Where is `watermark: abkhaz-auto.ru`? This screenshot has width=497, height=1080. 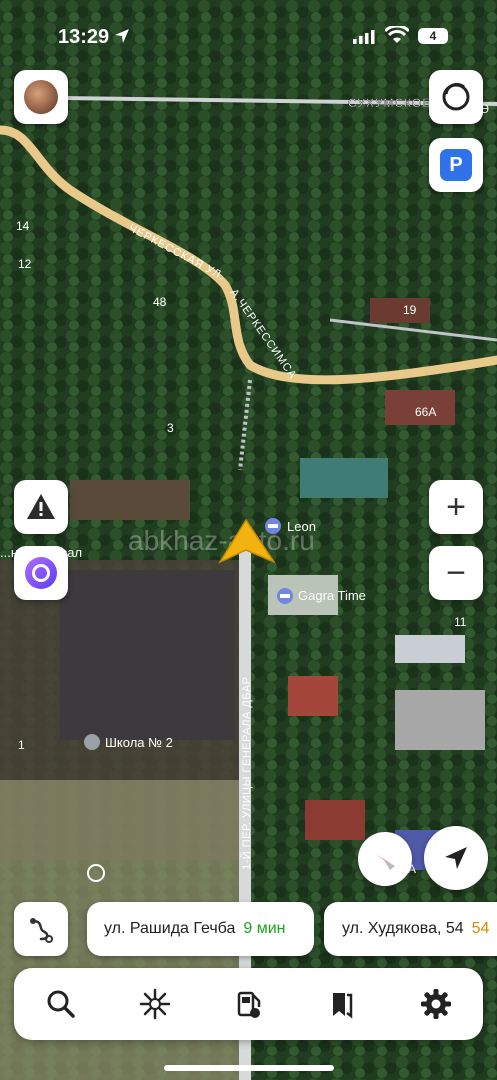 watermark: abkhaz-auto.ru is located at coordinates (221, 540).